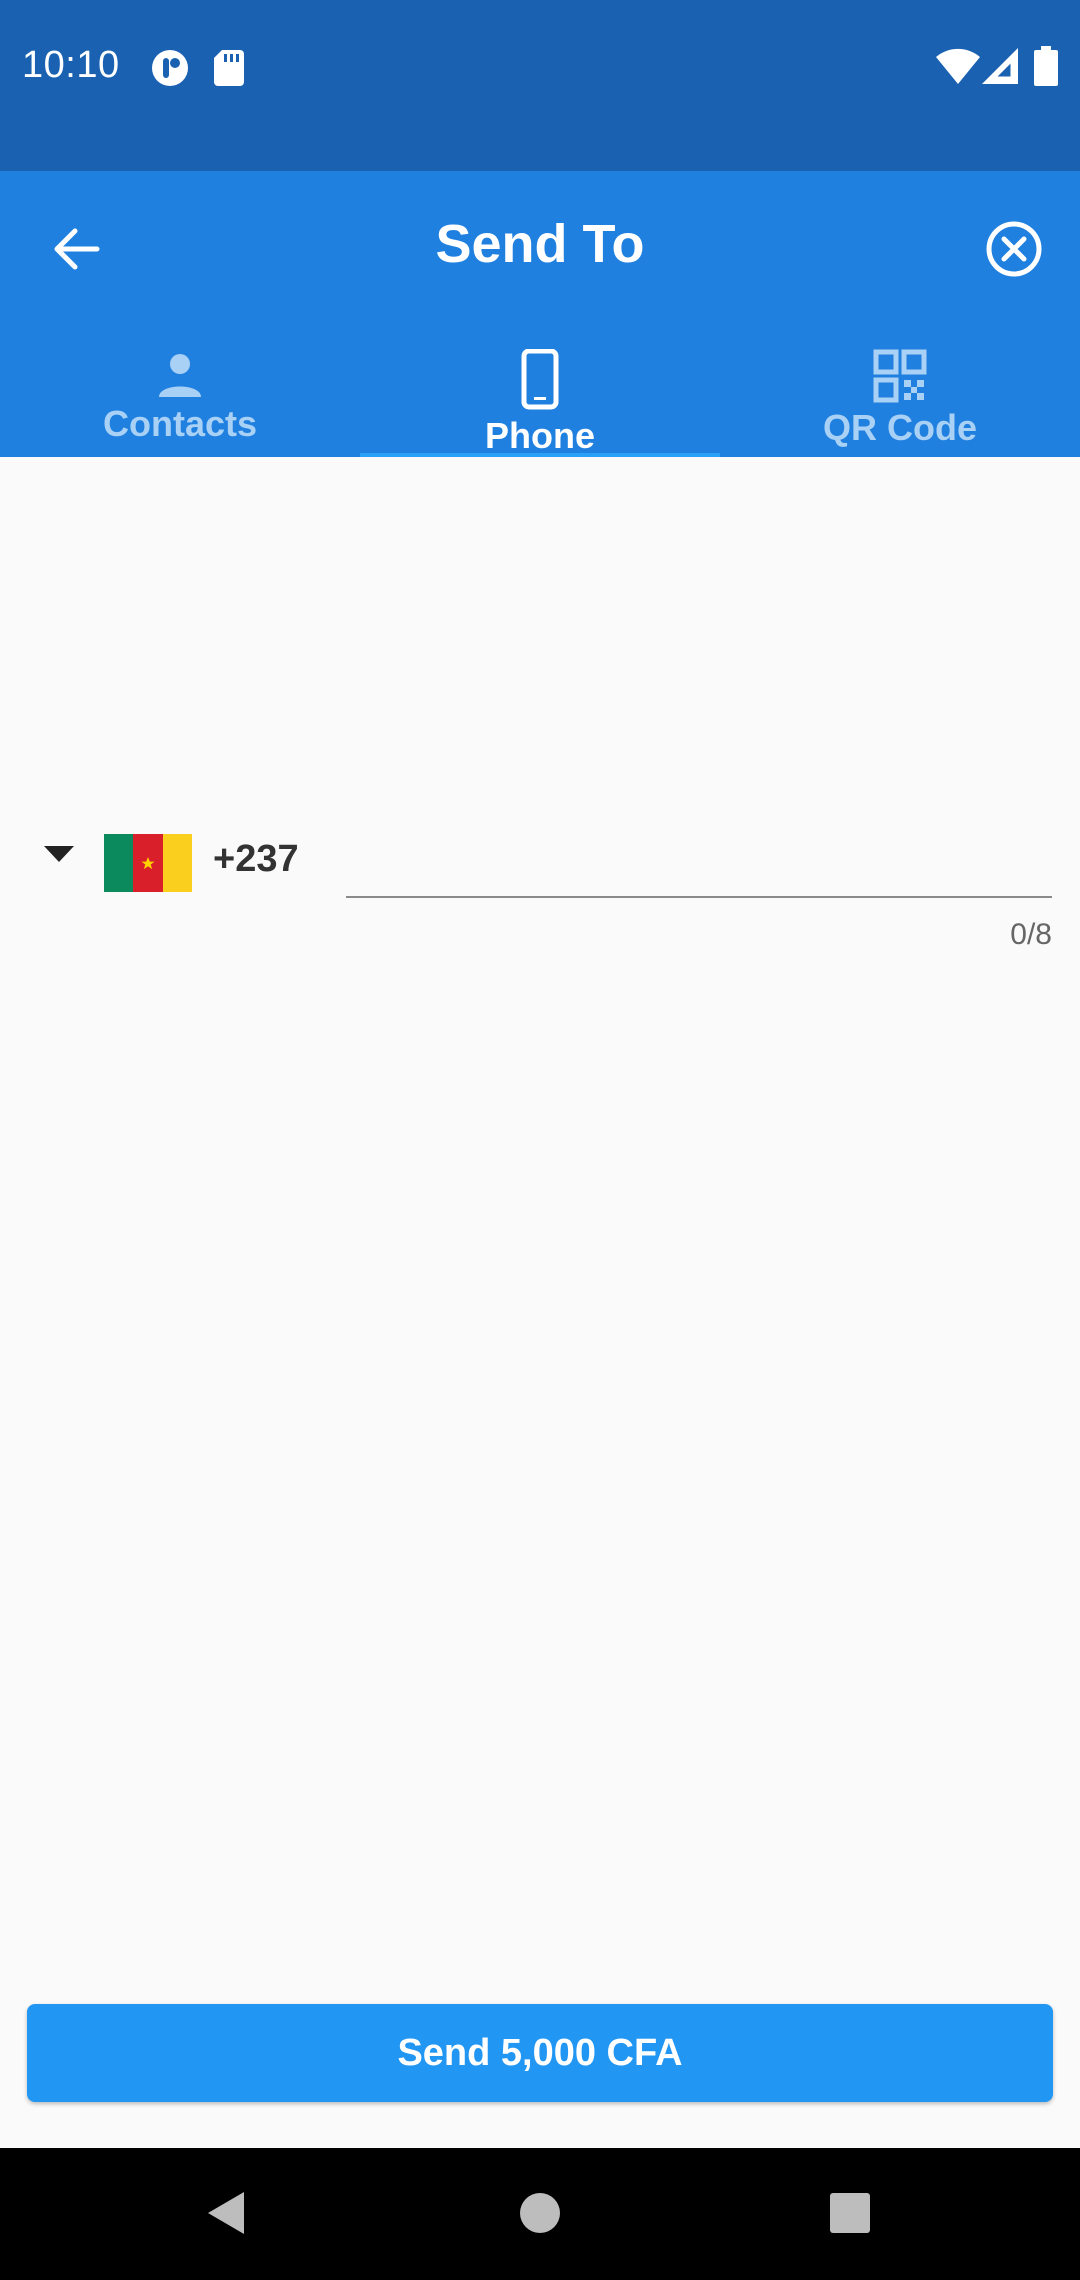 The image size is (1080, 2280). What do you see at coordinates (256, 859) in the screenshot?
I see `dial-code: +237` at bounding box center [256, 859].